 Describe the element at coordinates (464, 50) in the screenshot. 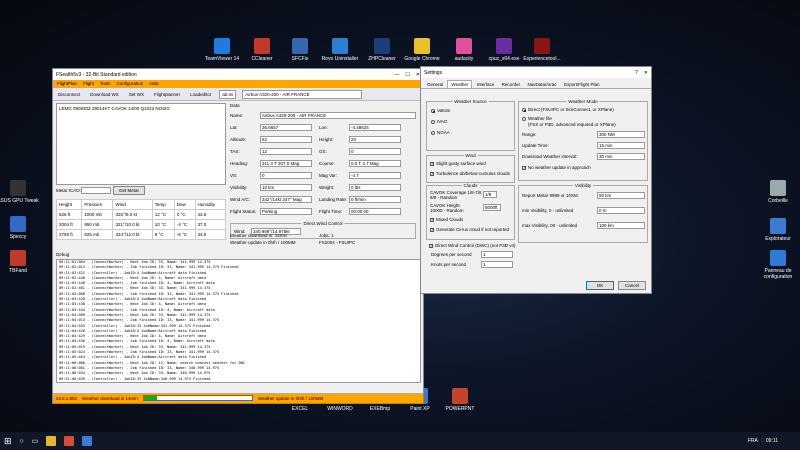

I see `desktop-icon: audacity` at that location.